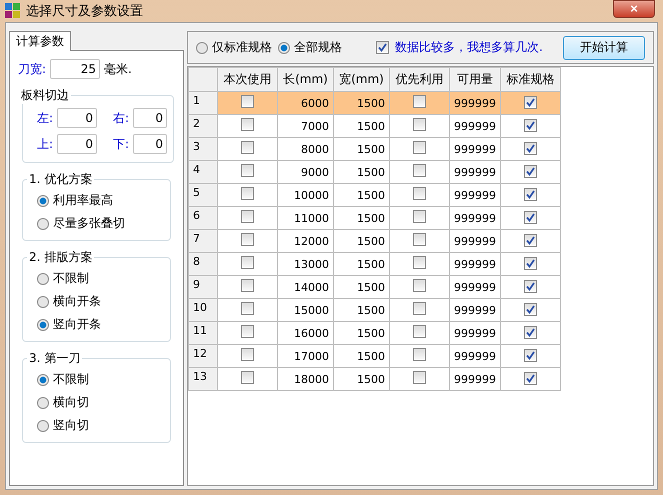 The height and width of the screenshot is (495, 663). What do you see at coordinates (203, 195) in the screenshot?
I see `row-header: 5` at bounding box center [203, 195].